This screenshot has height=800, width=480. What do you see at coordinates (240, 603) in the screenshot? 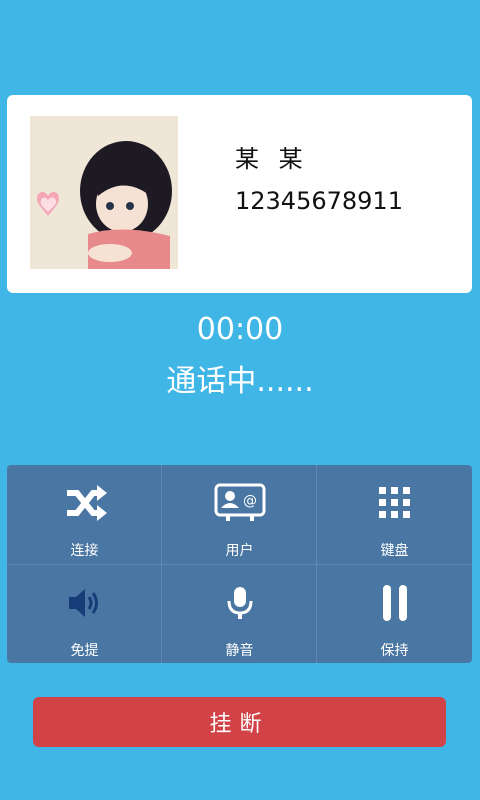
I see `microphone-icon` at bounding box center [240, 603].